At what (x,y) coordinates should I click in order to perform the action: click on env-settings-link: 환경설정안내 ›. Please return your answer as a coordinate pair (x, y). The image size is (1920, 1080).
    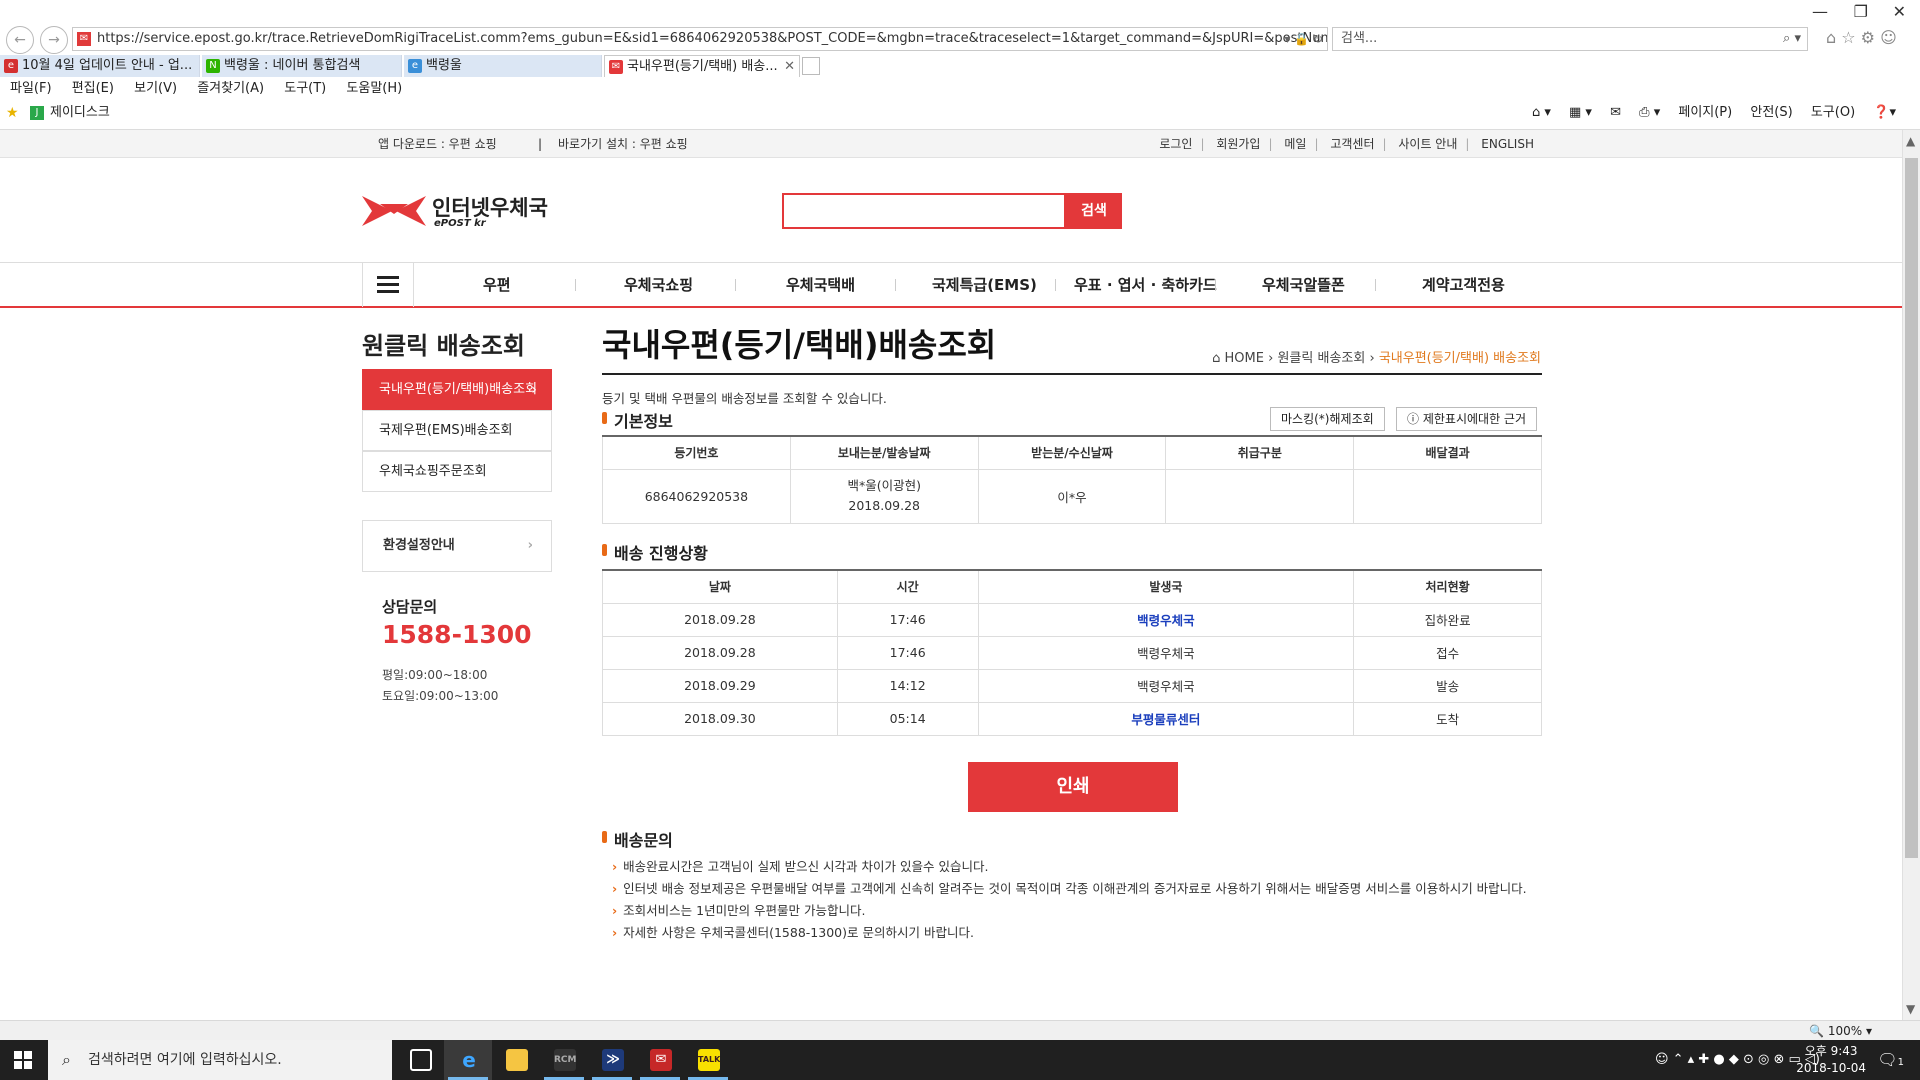
    Looking at the image, I should click on (457, 546).